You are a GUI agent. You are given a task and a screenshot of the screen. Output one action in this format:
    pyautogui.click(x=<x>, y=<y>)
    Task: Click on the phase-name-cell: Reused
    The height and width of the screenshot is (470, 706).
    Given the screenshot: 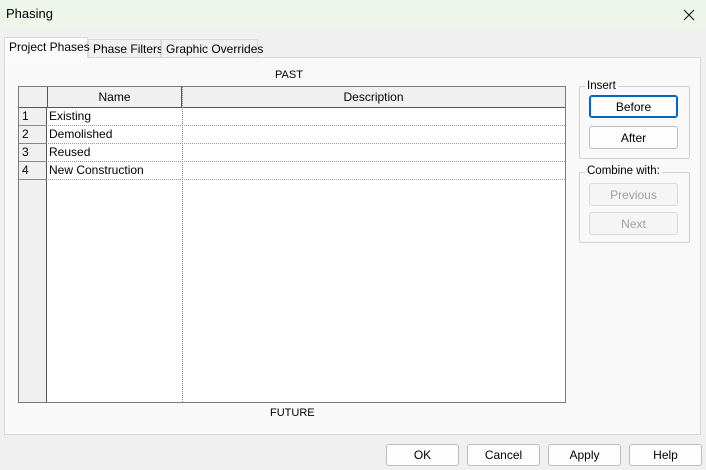 What is the action you would take?
    pyautogui.click(x=69, y=153)
    